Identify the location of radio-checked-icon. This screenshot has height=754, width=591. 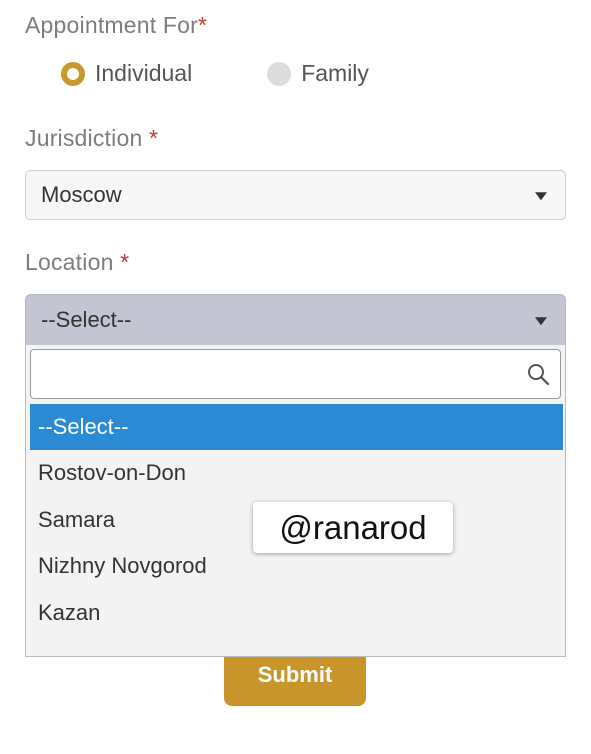
(73, 73).